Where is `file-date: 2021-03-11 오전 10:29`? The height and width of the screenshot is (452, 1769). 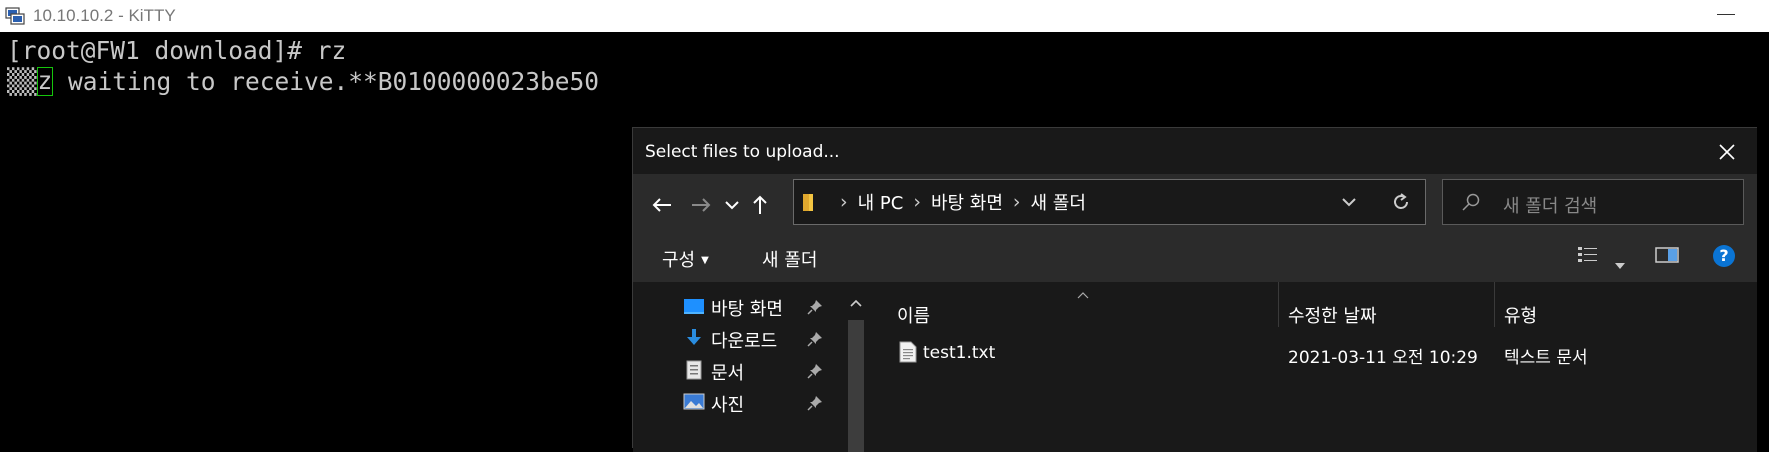
file-date: 2021-03-11 오전 10:29 is located at coordinates (1383, 358).